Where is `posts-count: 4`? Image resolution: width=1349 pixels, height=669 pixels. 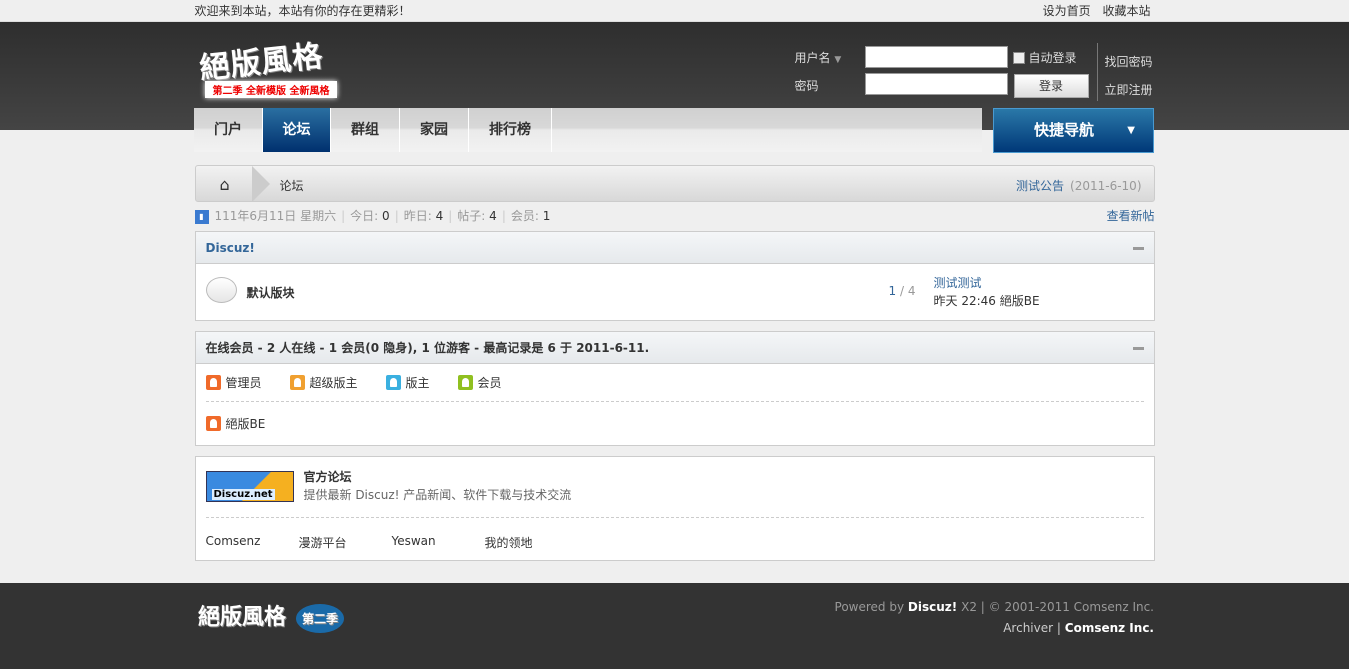 posts-count: 4 is located at coordinates (493, 216).